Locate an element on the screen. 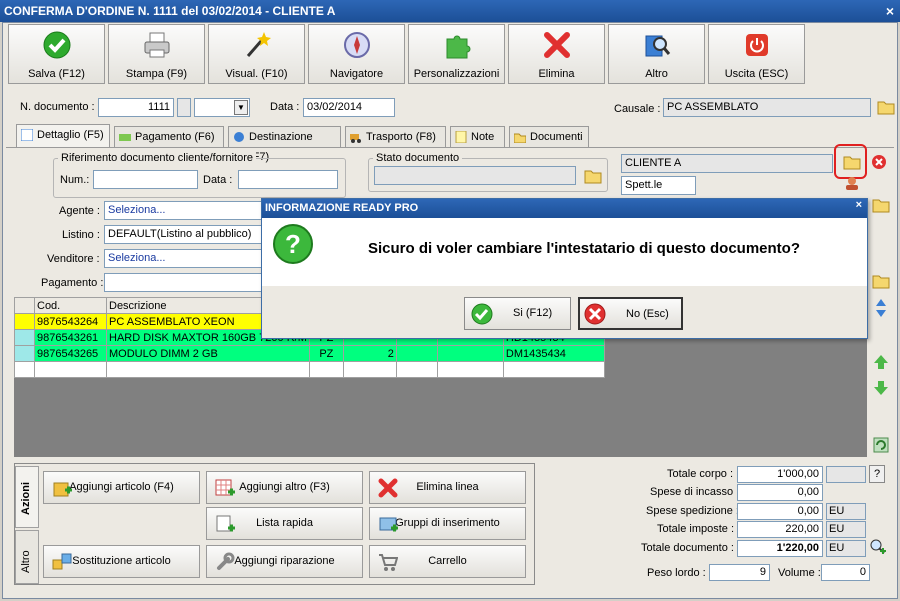 The image size is (900, 601). cart-icon is located at coordinates (388, 562).